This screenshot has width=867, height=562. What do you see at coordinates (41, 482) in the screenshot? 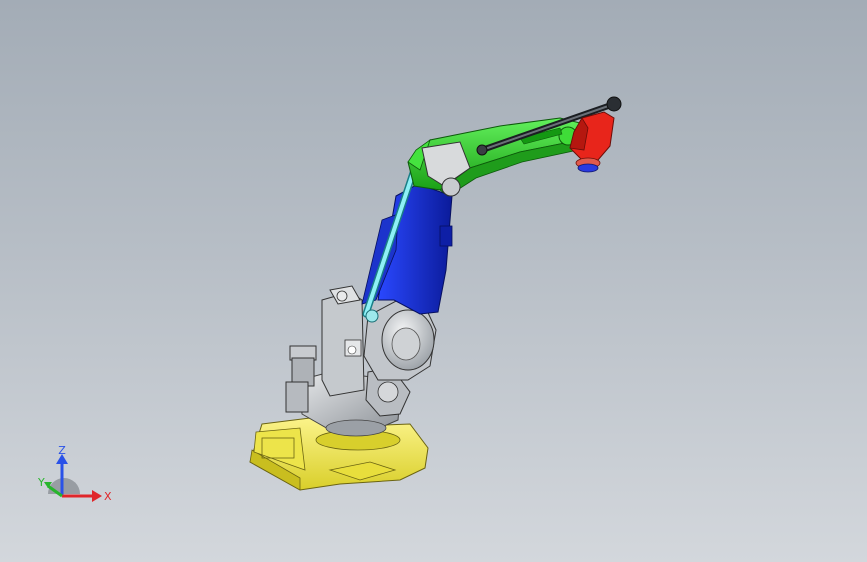
I see `y-axis-label: Y` at bounding box center [41, 482].